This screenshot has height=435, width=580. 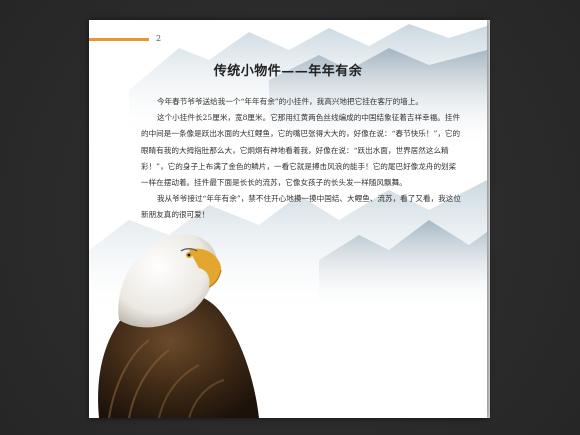 I want to click on paragraph-1: 今年春节爷爷送给我一个“年年有余”的小挂件，我高兴地把它挂在客厅的墙上。, so click(x=290, y=101).